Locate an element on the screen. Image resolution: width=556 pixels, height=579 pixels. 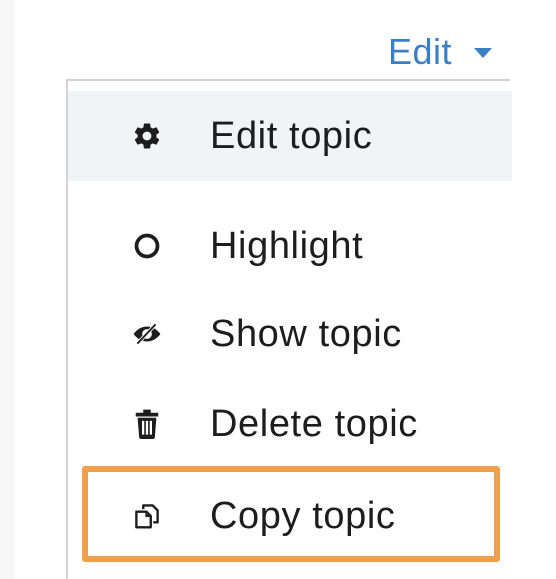
copy-icon is located at coordinates (147, 516).